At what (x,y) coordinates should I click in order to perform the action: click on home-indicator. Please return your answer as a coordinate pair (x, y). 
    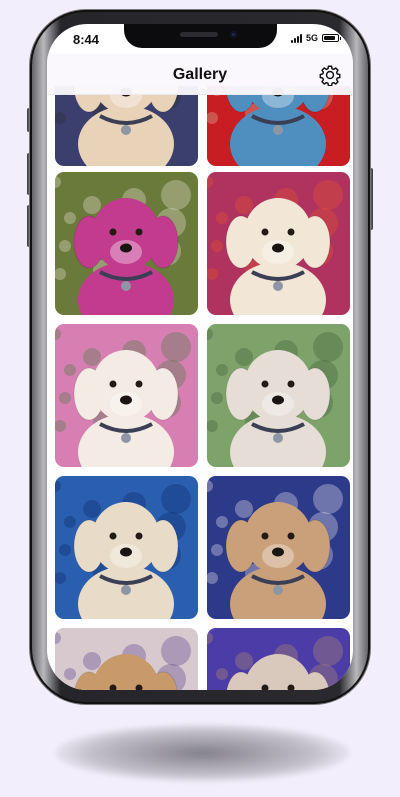
    Looking at the image, I should click on (200, 681).